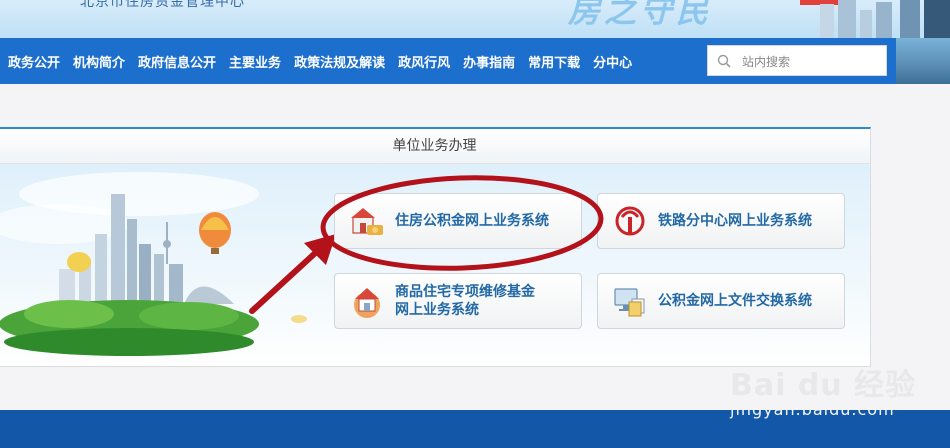  I want to click on service-label: 公积金网上文件交换系统, so click(735, 301).